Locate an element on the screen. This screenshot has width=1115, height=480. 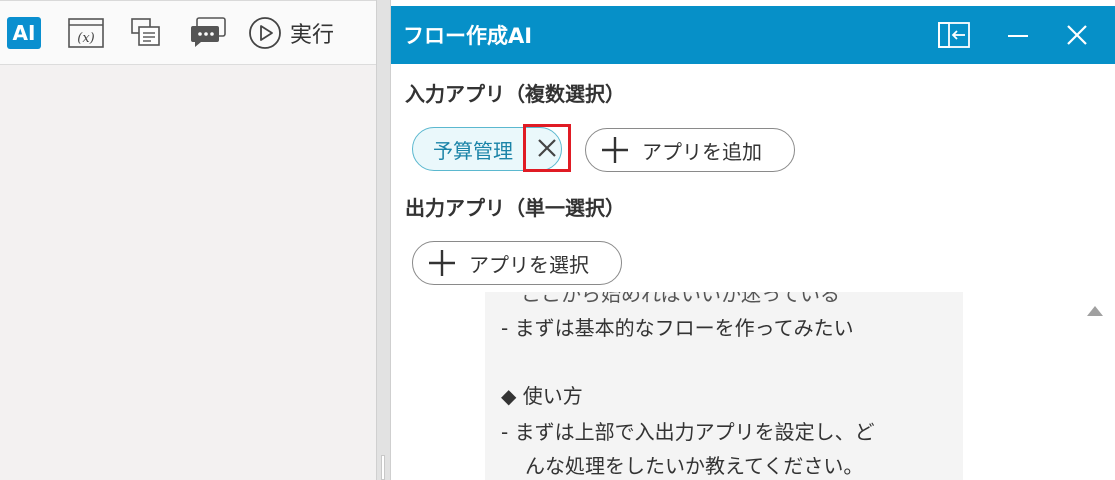
select-app-label: アプリを選択 is located at coordinates (529, 264).